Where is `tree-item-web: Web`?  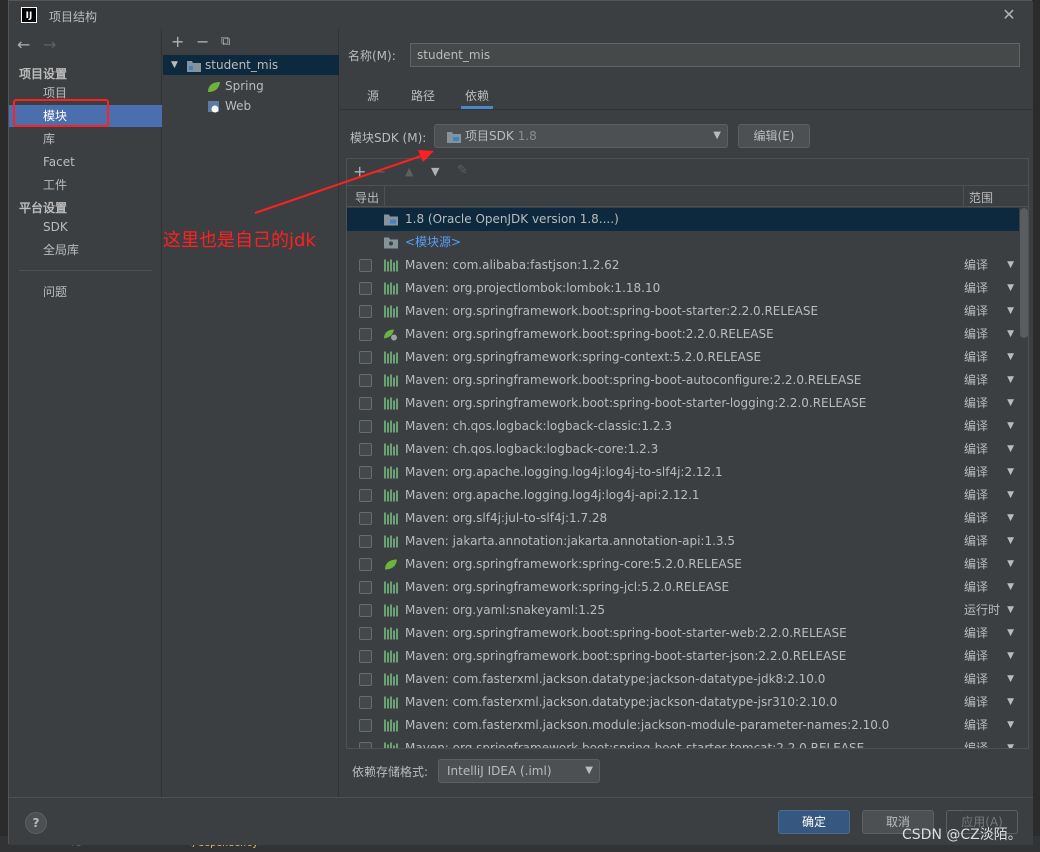 tree-item-web: Web is located at coordinates (251, 106).